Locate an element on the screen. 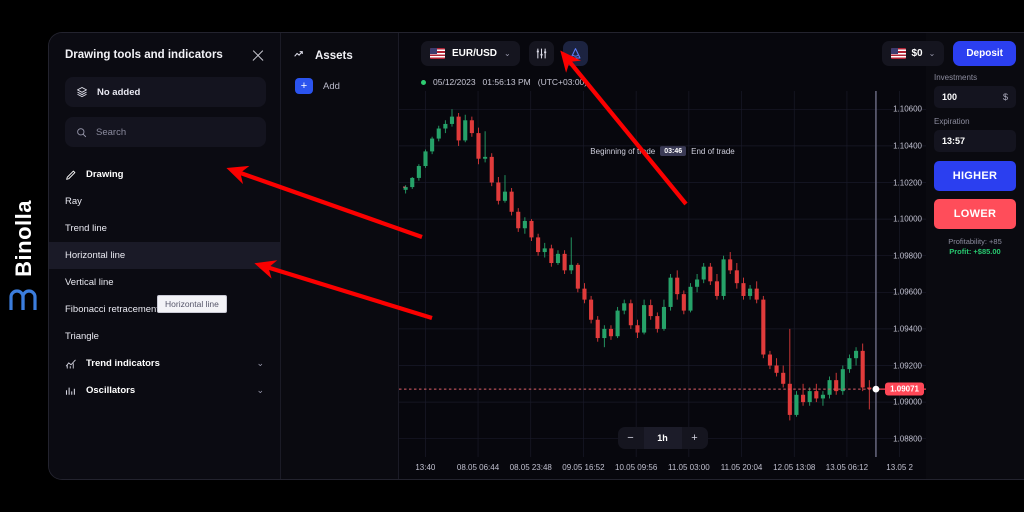  time-tick: 10.05 09:56 is located at coordinates (636, 467).